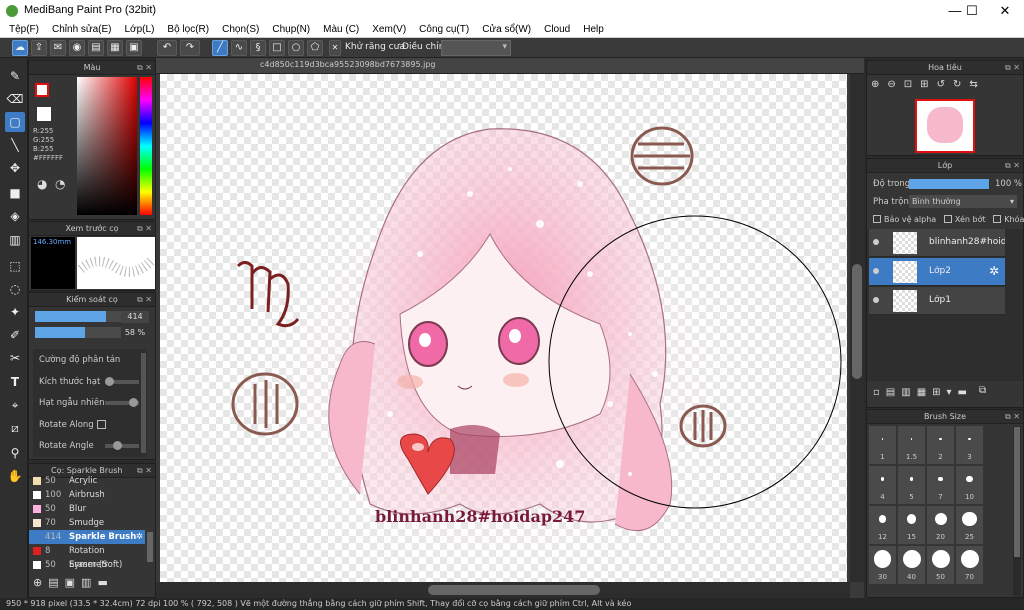  Describe the element at coordinates (40, 582) in the screenshot. I see `add-brush-icon: ⊕` at that location.